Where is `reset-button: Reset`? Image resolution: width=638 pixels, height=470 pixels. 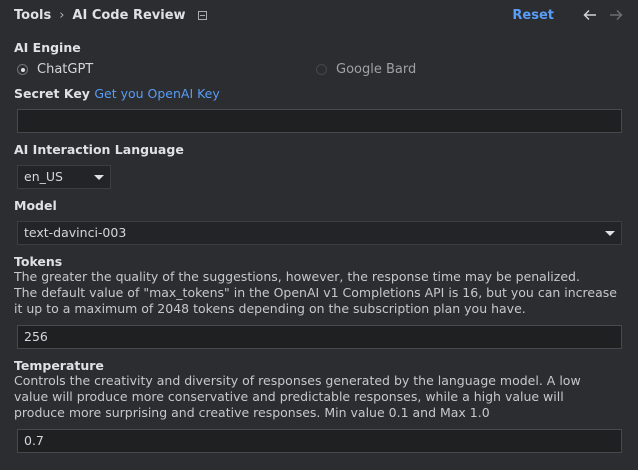
reset-button: Reset is located at coordinates (533, 15).